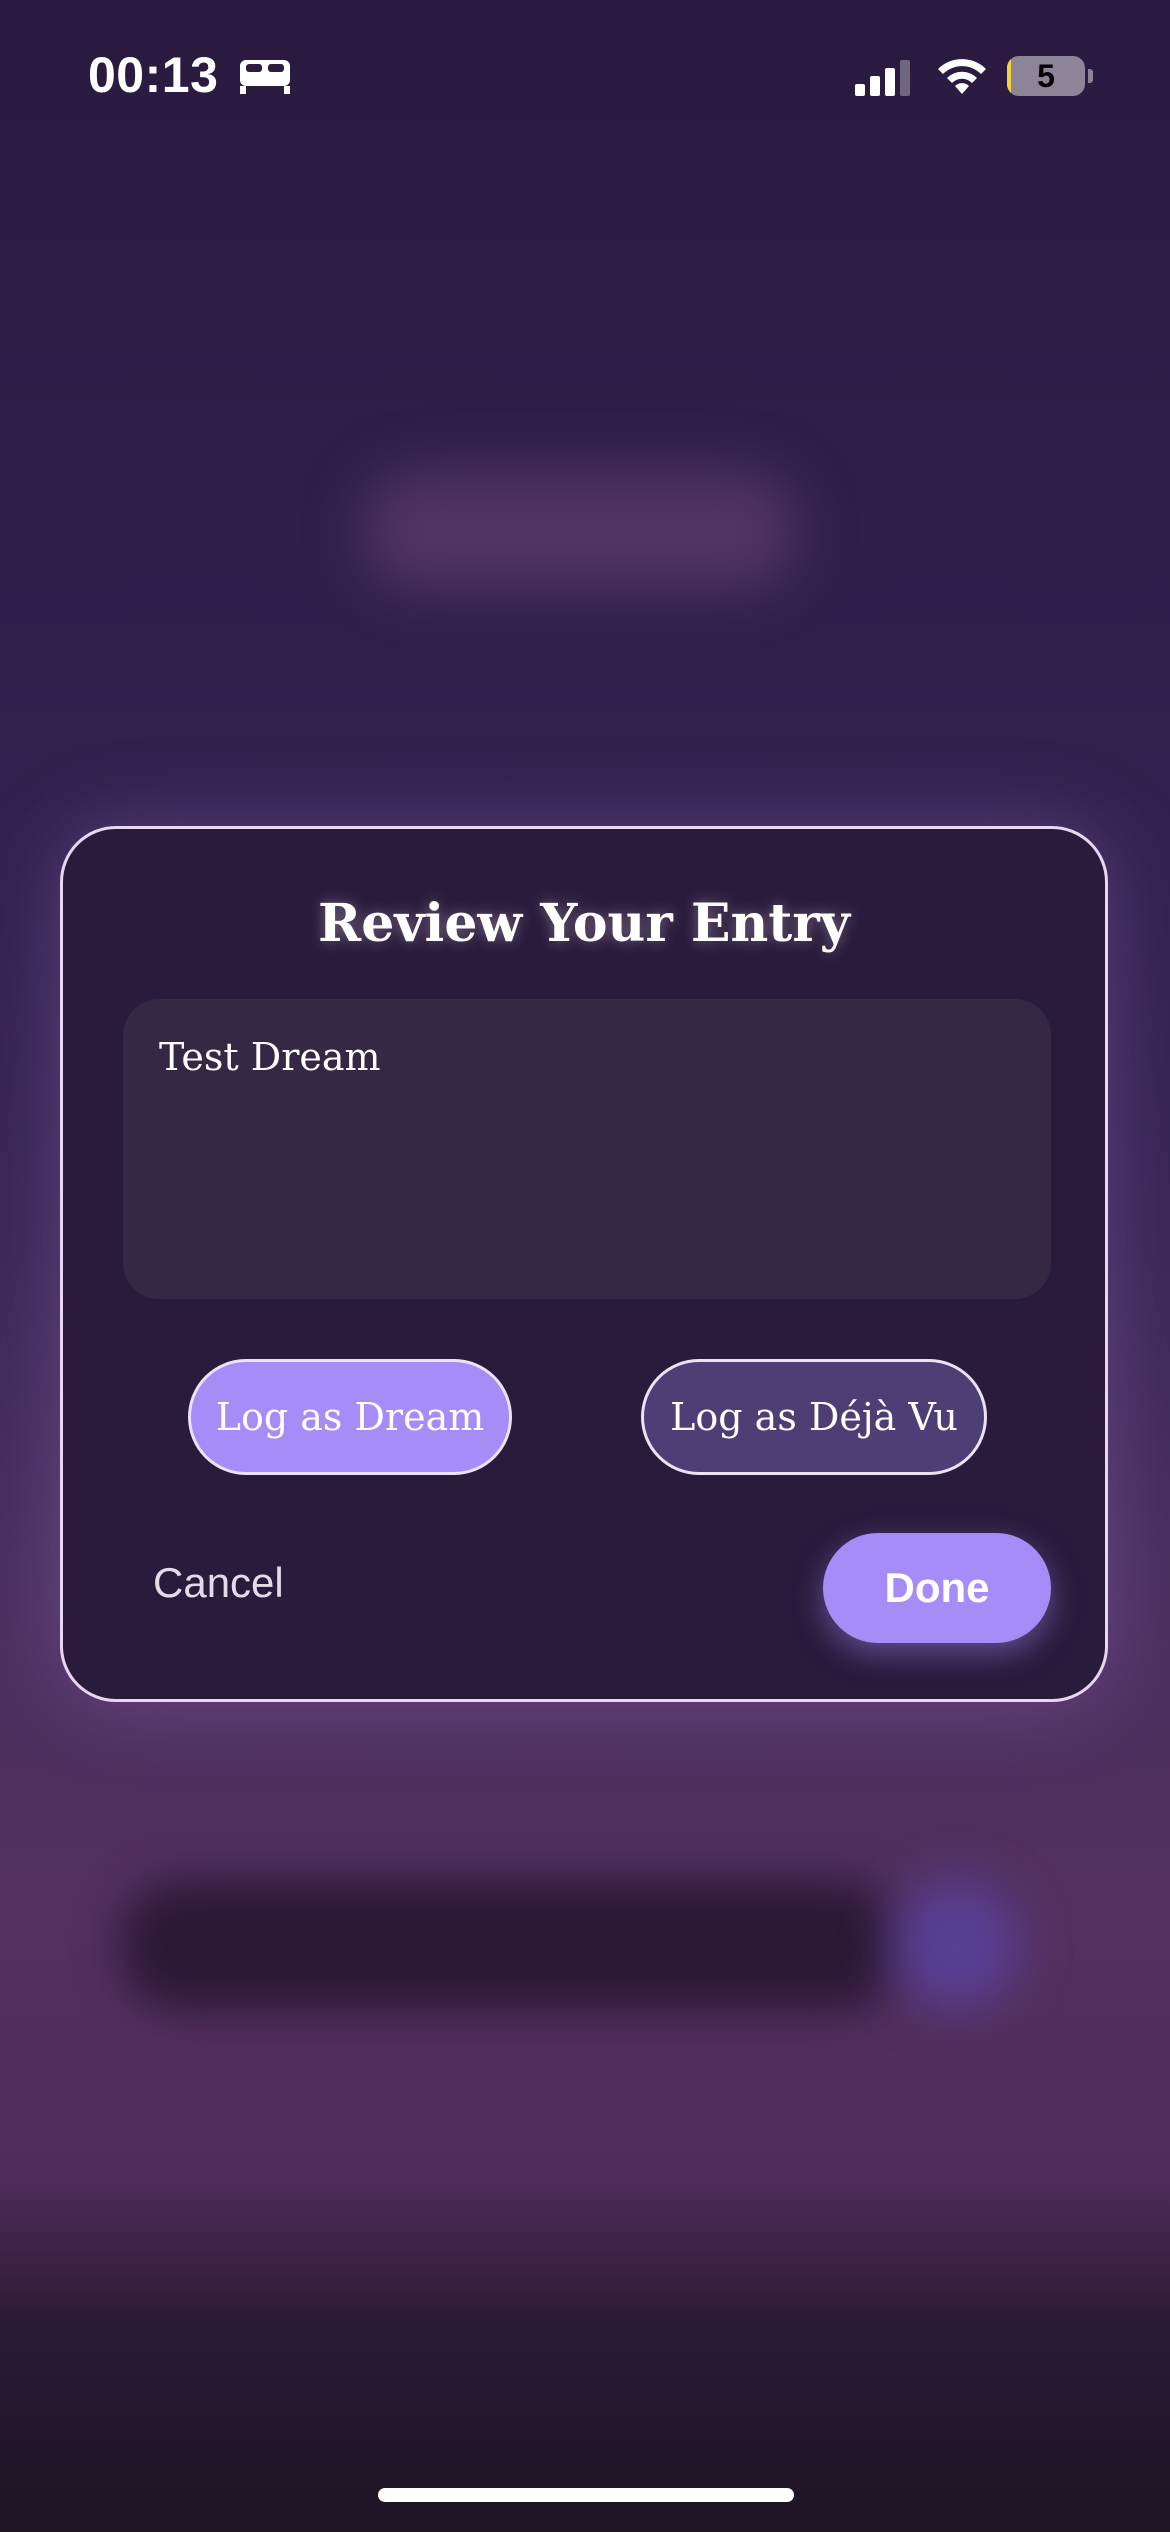 The image size is (1170, 2532). I want to click on status-time: 00:13, so click(153, 75).